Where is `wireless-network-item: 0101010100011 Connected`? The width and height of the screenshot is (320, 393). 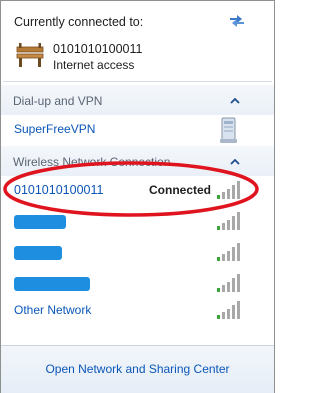 wireless-network-item: 0101010100011 Connected is located at coordinates (137, 190).